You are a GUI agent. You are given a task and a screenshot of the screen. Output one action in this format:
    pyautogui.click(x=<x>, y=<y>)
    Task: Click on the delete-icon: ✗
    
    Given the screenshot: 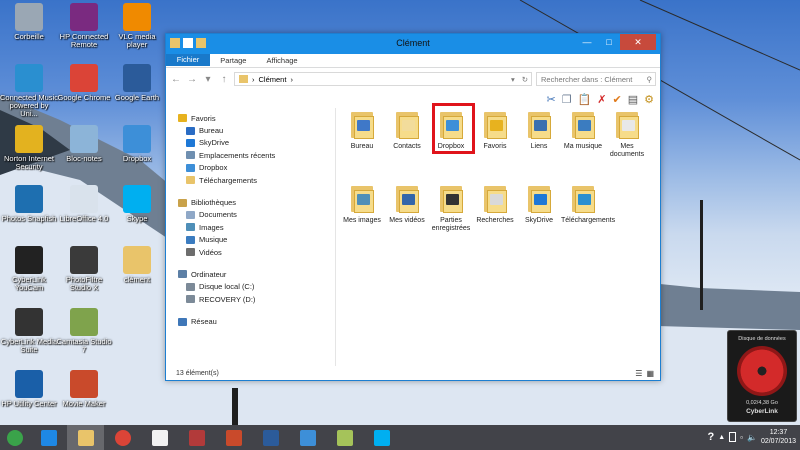 What is the action you would take?
    pyautogui.click(x=601, y=99)
    